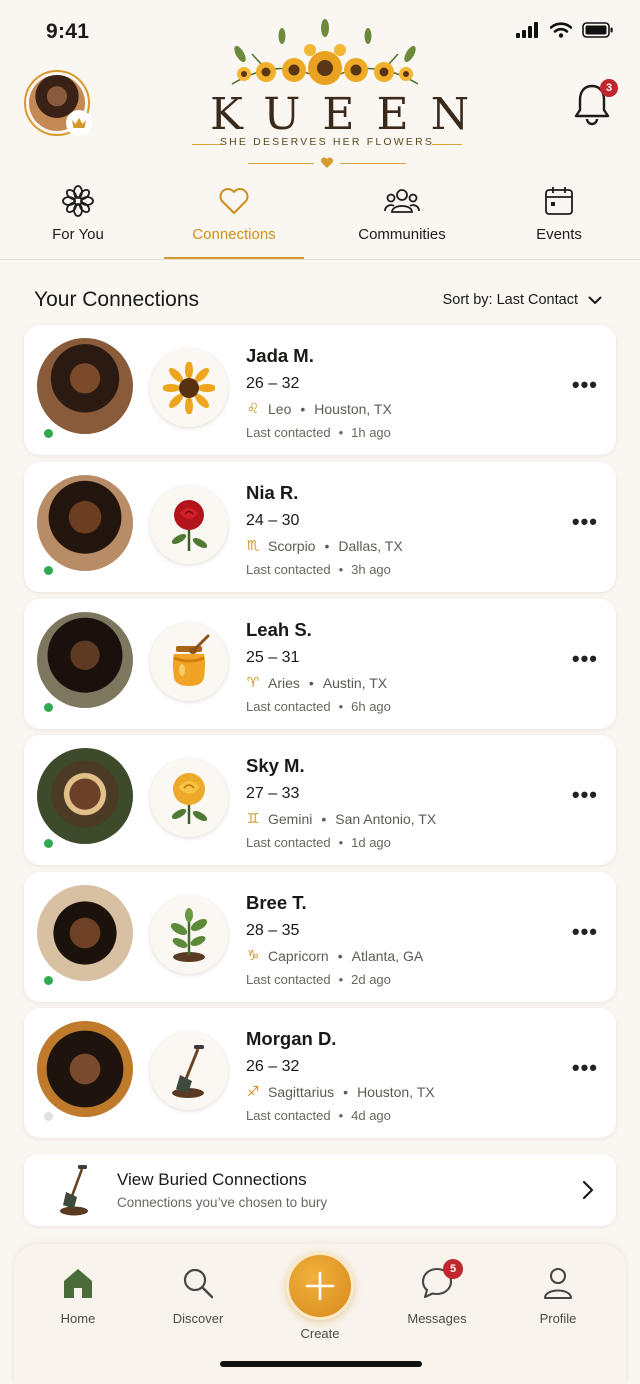 Image resolution: width=640 pixels, height=1384 pixels. I want to click on messages-badge: 5, so click(453, 1269).